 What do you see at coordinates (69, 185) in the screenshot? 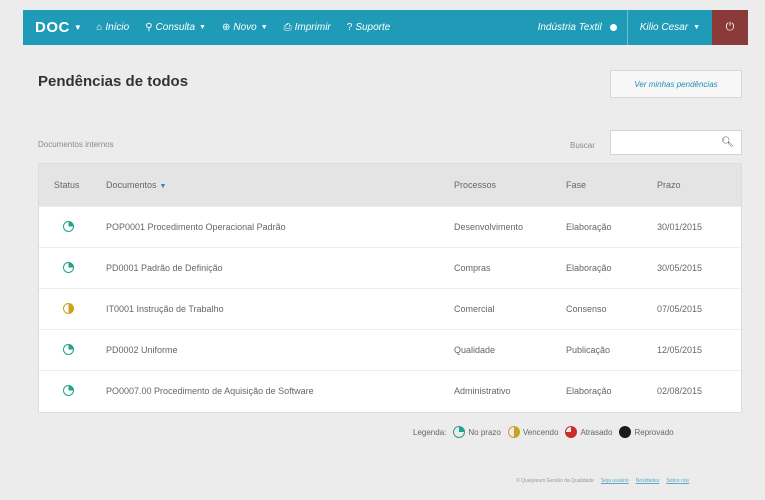
I see `header-status: Status` at bounding box center [69, 185].